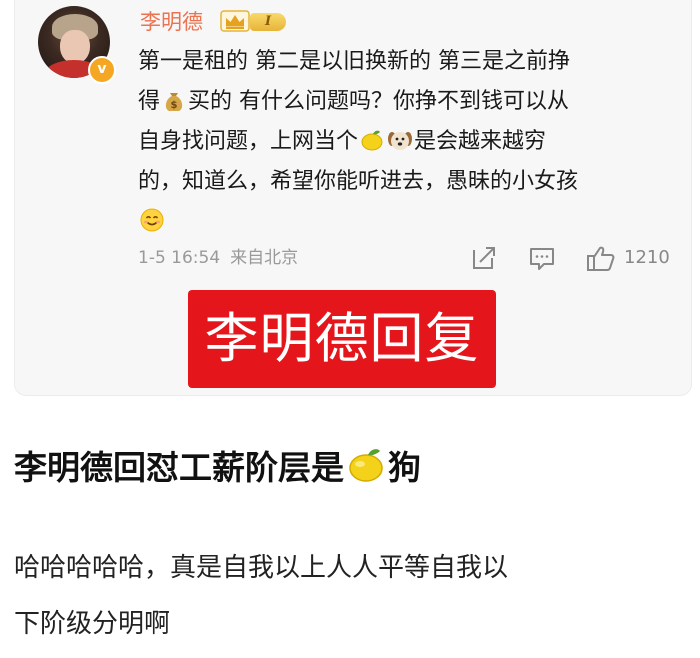  What do you see at coordinates (75, 47) in the screenshot?
I see `avatar-face` at bounding box center [75, 47].